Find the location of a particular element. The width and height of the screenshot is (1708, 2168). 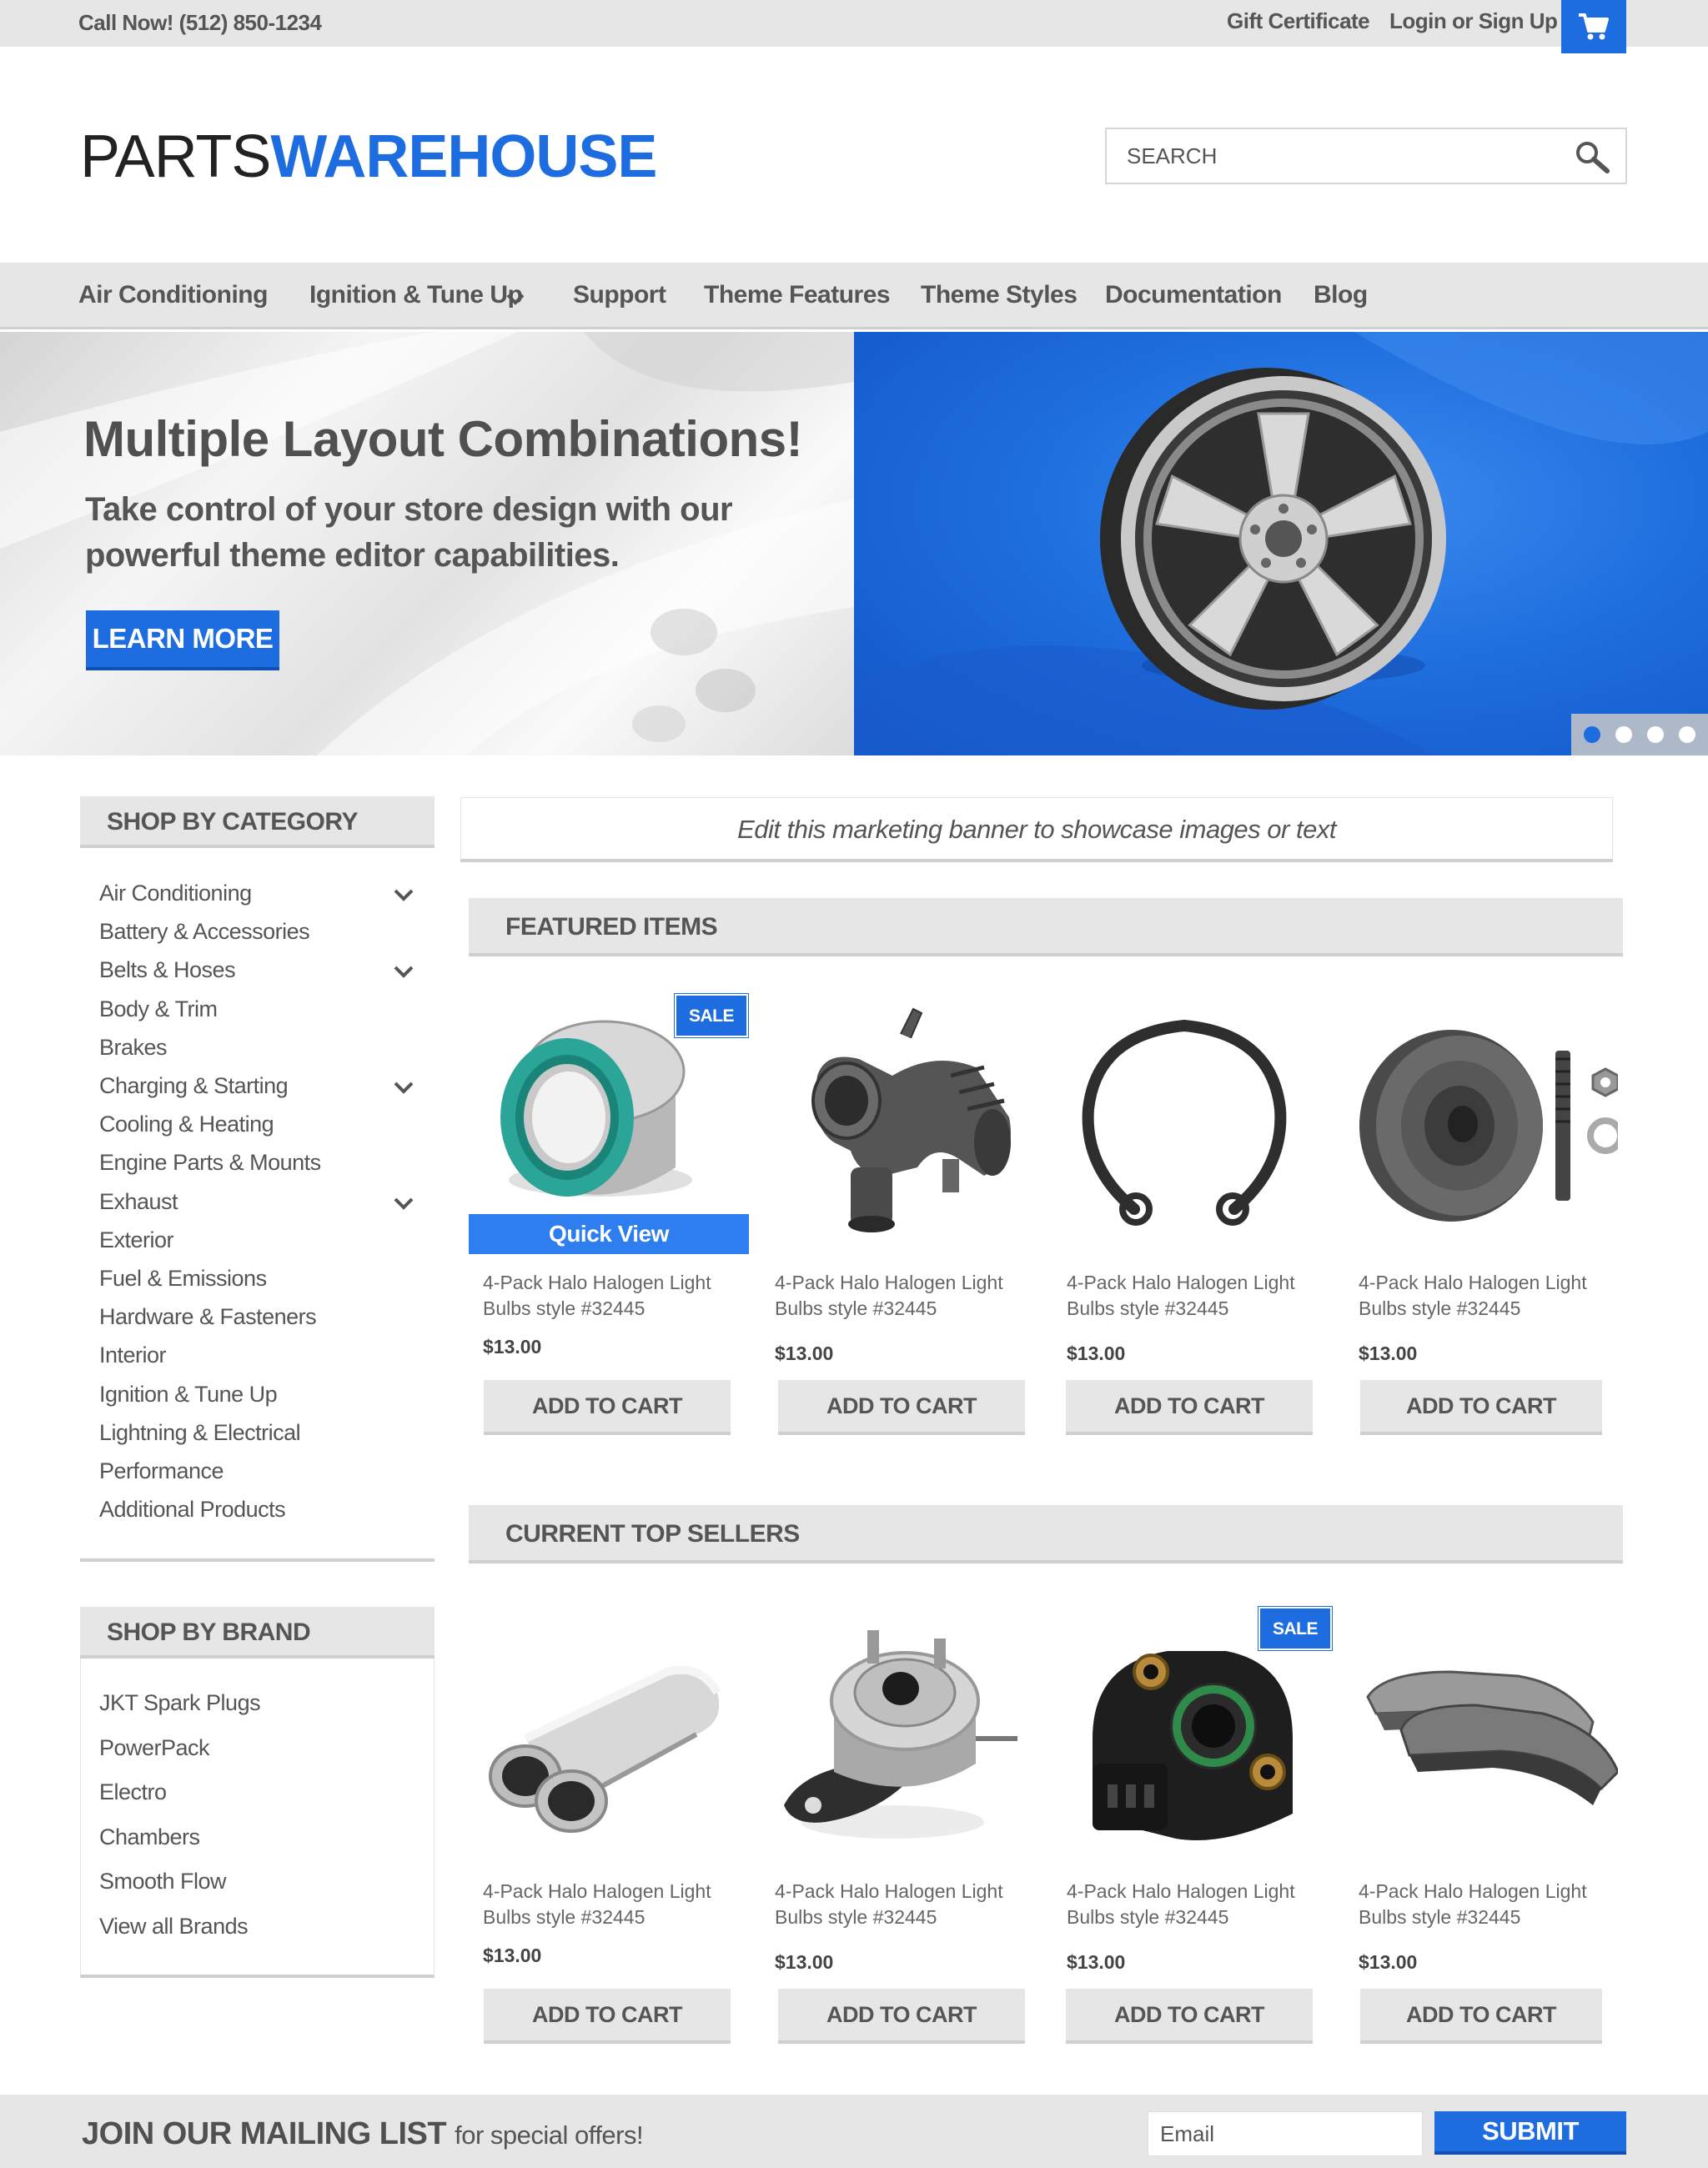

brand-item: Chambers is located at coordinates (149, 1837).